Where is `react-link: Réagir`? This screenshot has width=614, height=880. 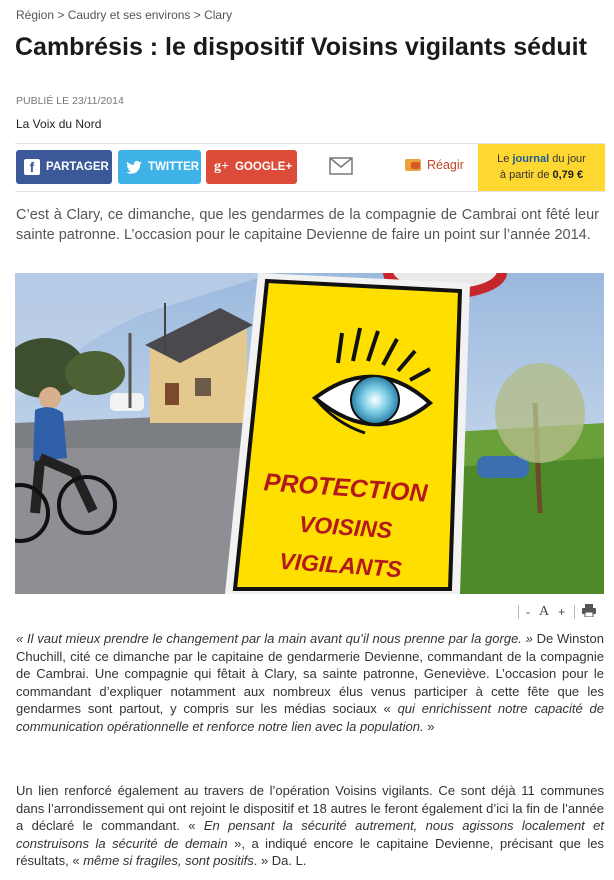
react-link: Réagir is located at coordinates (434, 165).